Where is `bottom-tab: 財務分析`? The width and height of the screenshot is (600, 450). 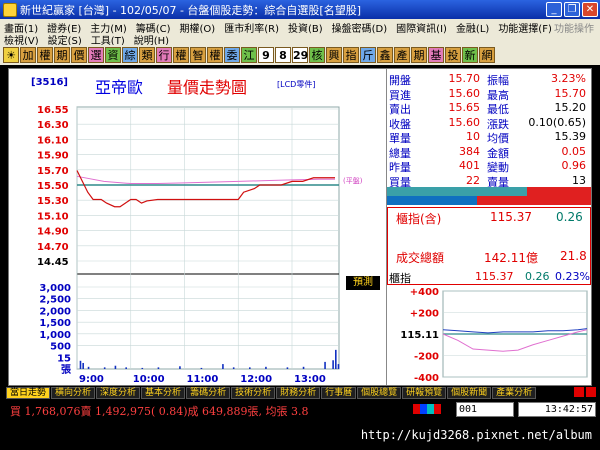 bottom-tab: 財務分析 is located at coordinates (298, 393).